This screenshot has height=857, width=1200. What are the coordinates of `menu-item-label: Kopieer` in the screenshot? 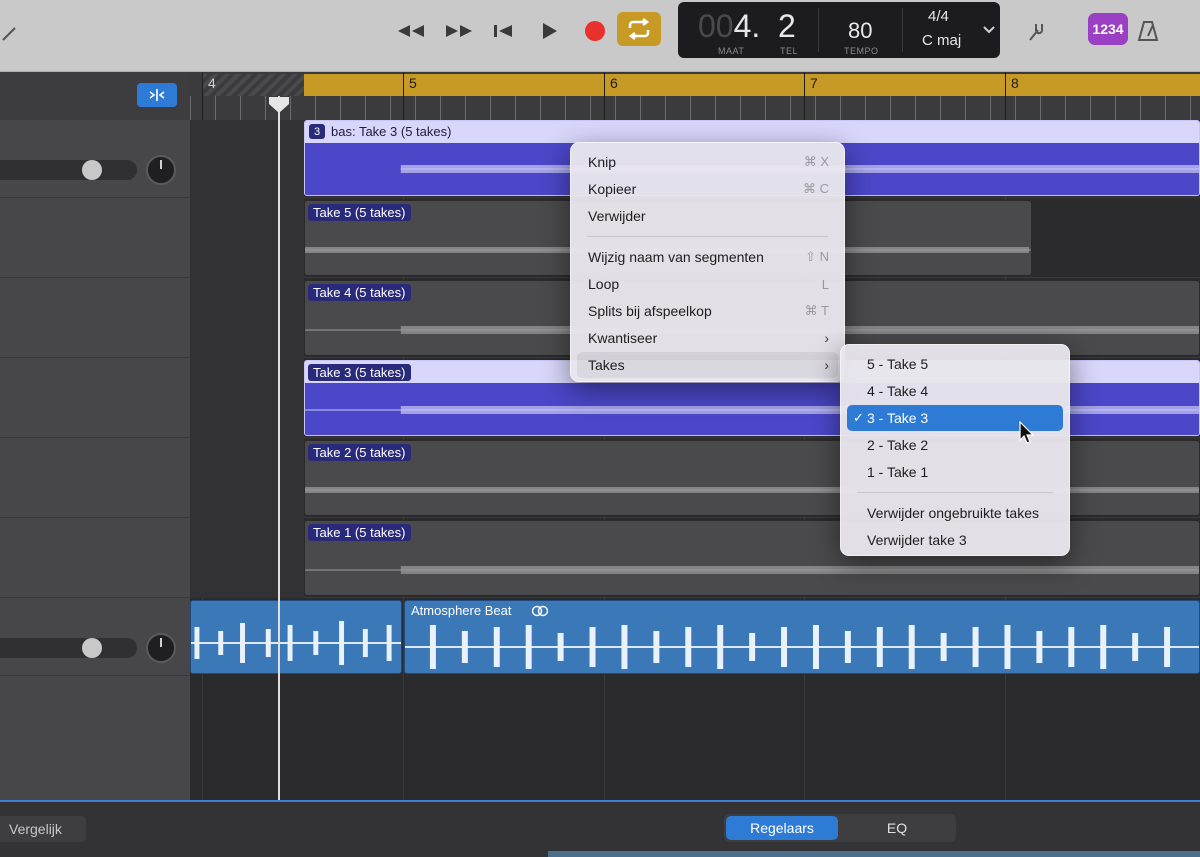 It's located at (612, 189).